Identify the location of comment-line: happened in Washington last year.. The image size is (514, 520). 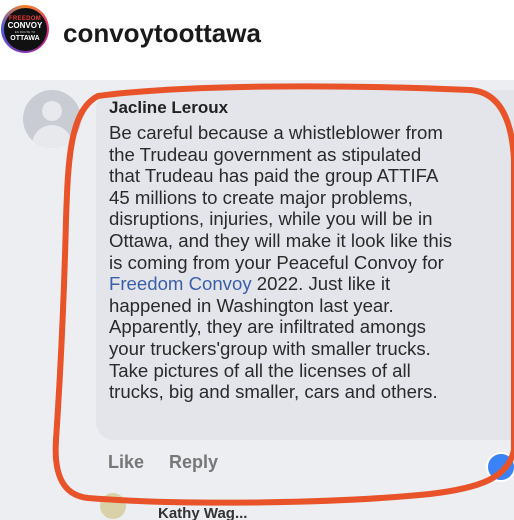
(251, 305).